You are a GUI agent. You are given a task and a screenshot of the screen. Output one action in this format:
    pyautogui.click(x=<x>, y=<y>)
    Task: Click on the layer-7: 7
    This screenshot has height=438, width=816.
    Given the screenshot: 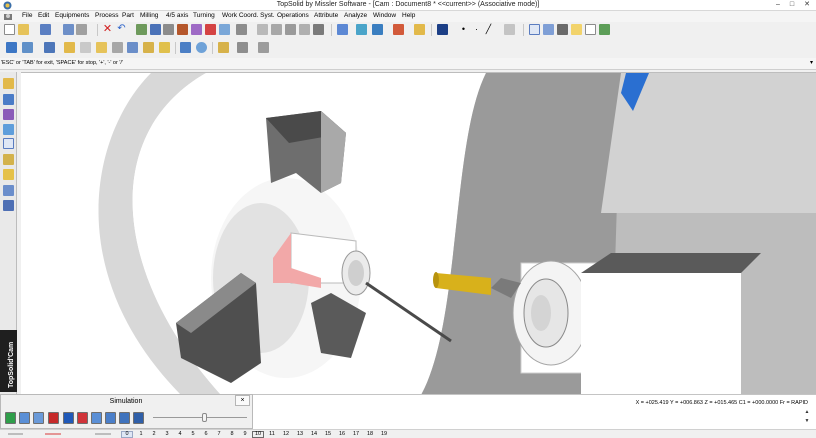 What is the action you would take?
    pyautogui.click(x=219, y=434)
    